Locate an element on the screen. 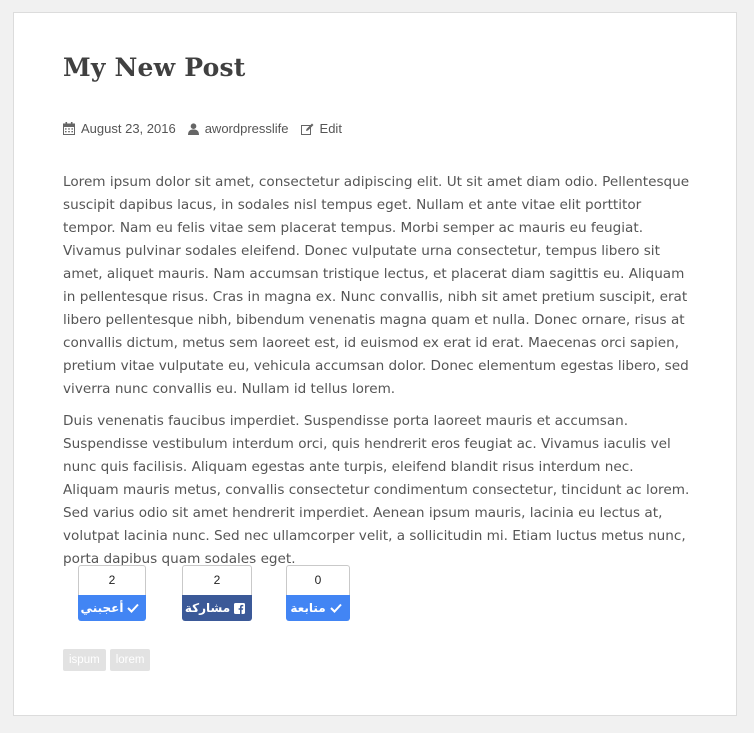  share-label-bar: مشاركة is located at coordinates (217, 608).